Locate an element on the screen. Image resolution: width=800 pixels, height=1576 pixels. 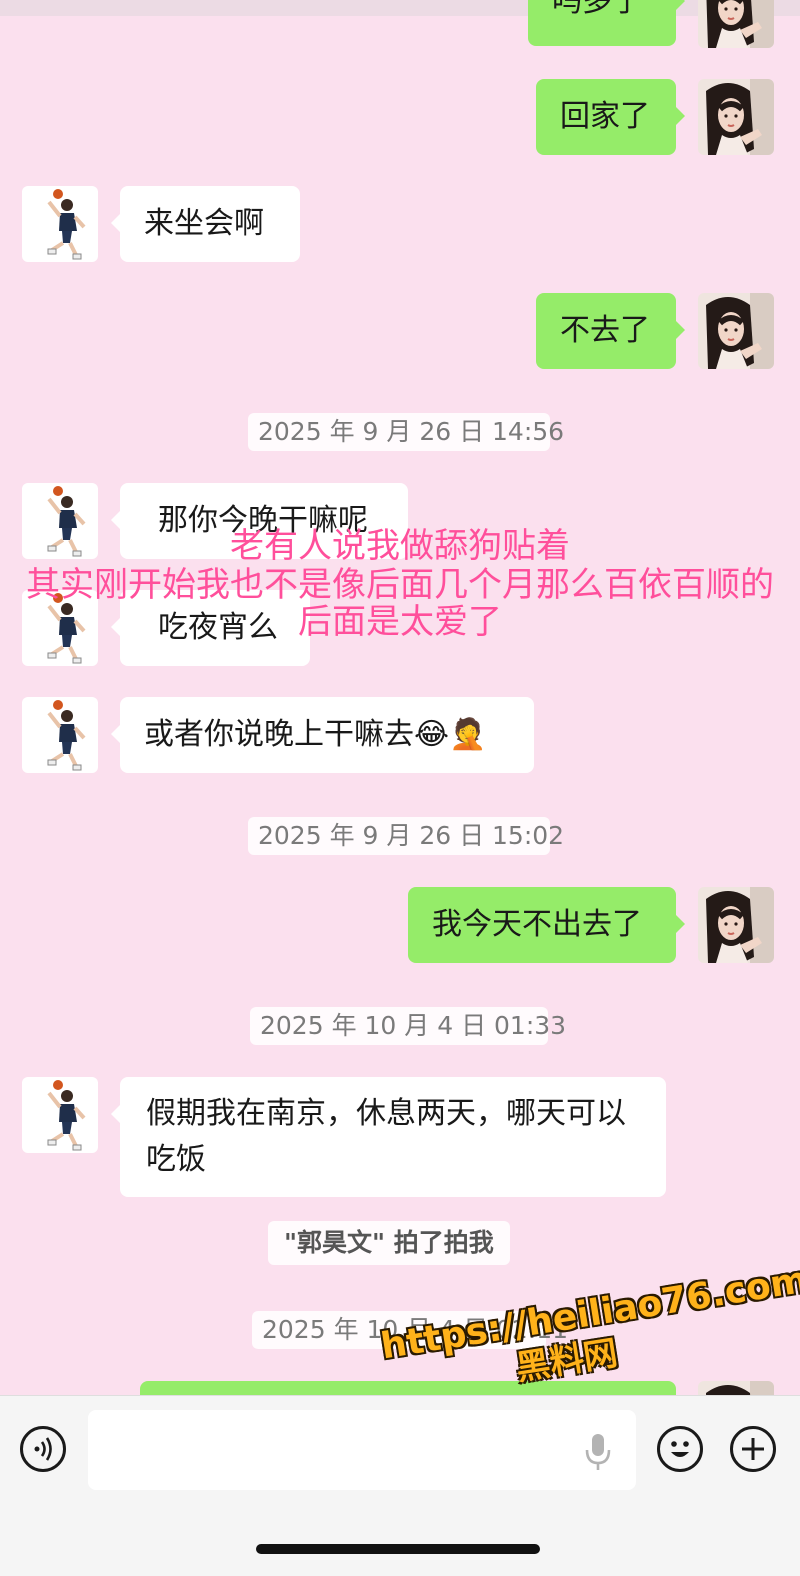
voice-button is located at coordinates (43, 1449).